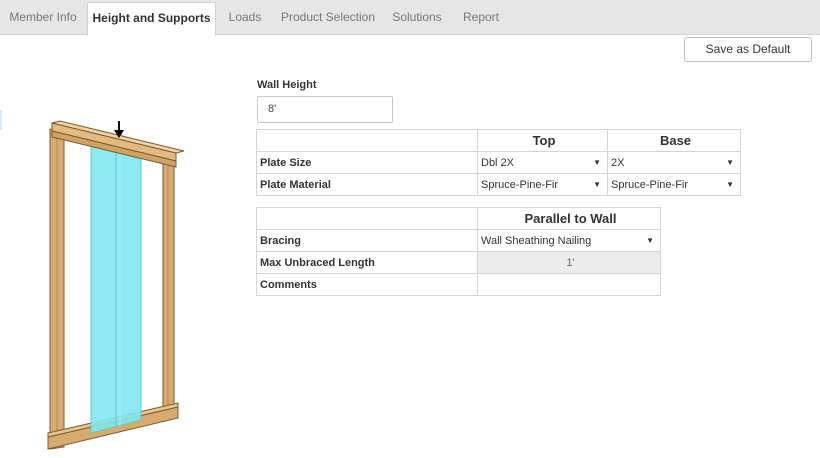 The height and width of the screenshot is (458, 820). What do you see at coordinates (536, 240) in the screenshot?
I see `select-value: Wall Sheathing Nailing` at bounding box center [536, 240].